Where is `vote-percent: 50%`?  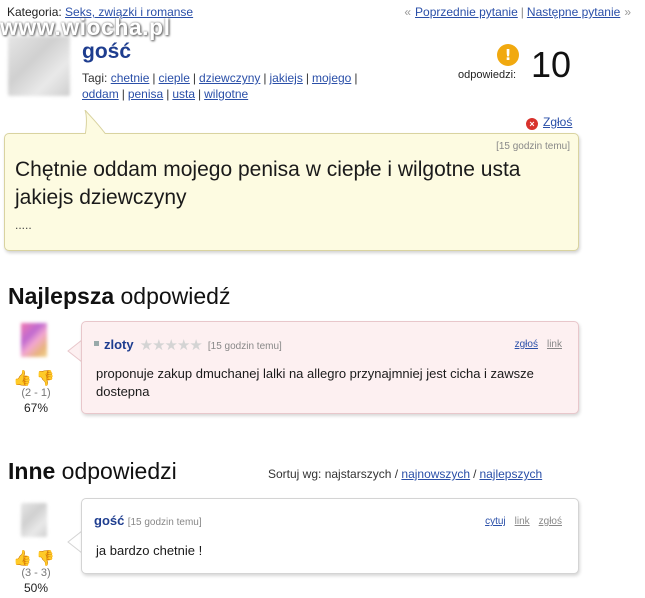
vote-percent: 50% is located at coordinates (36, 588).